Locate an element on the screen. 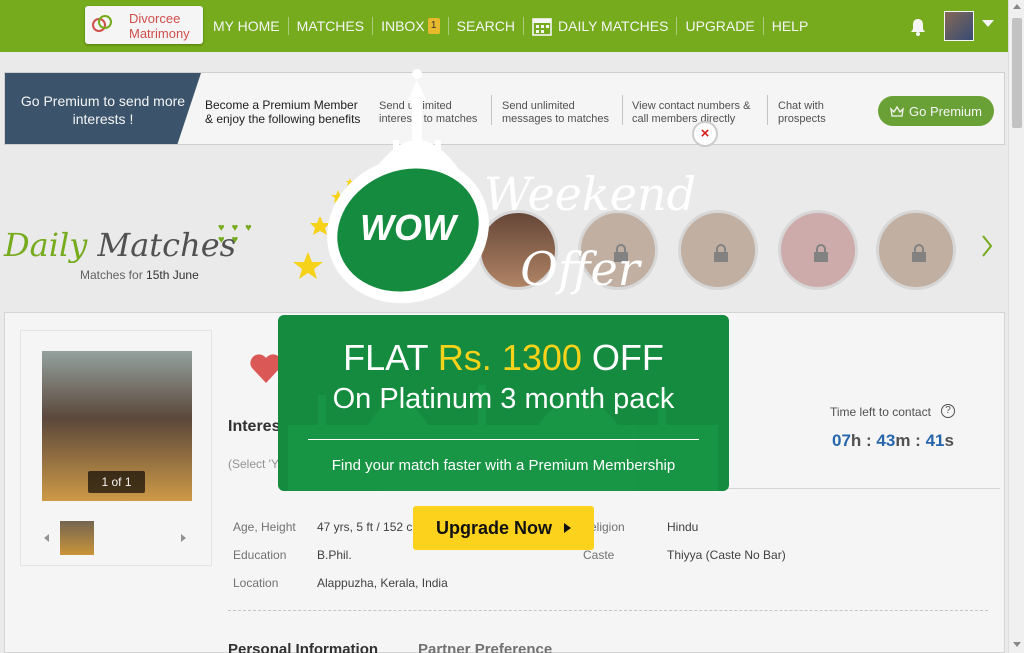 Image resolution: width=1024 pixels, height=653 pixels. close-modal-button: × is located at coordinates (705, 134).